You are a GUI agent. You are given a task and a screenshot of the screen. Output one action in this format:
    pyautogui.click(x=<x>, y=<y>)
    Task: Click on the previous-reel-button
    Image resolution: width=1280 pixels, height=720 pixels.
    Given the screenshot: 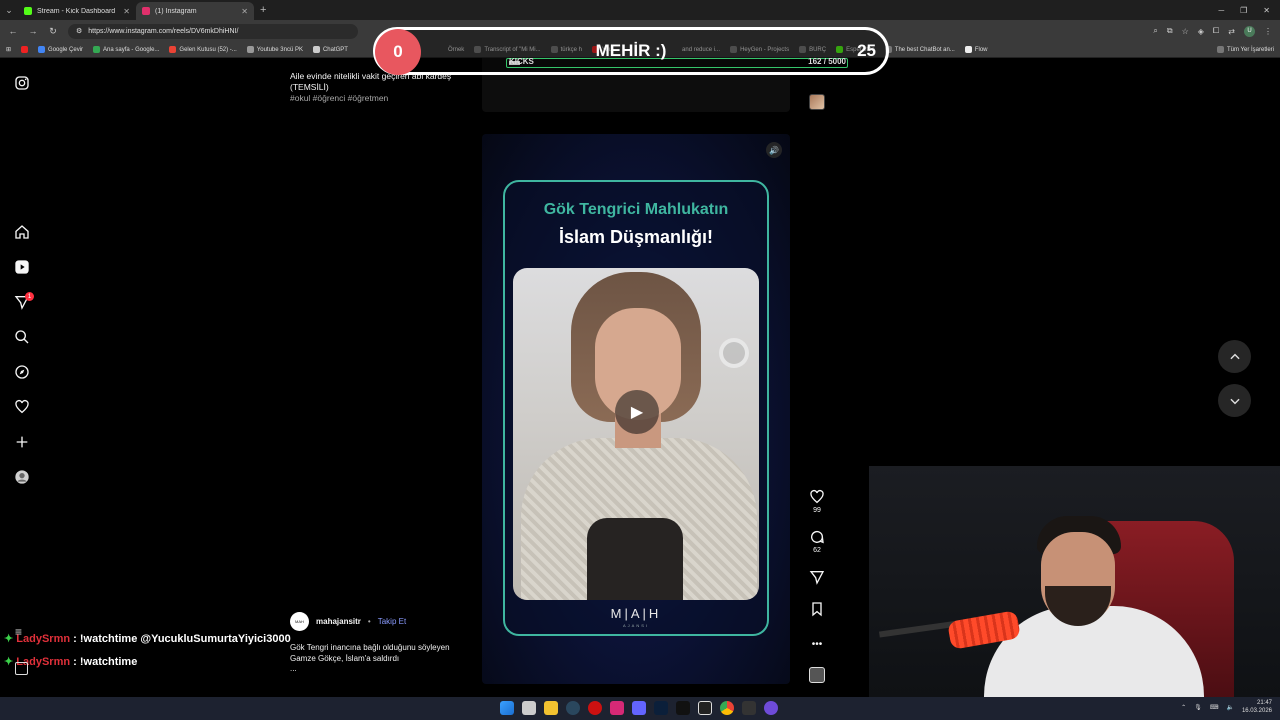 What is the action you would take?
    pyautogui.click(x=1234, y=356)
    